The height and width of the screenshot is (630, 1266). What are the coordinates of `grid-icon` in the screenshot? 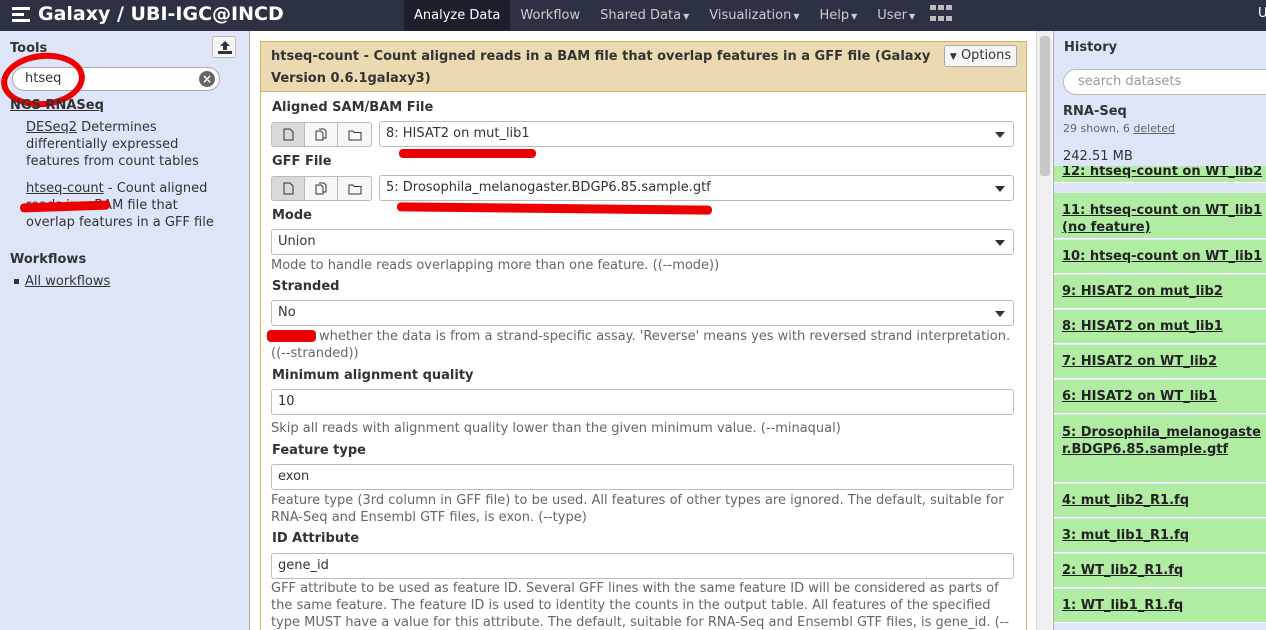 It's located at (941, 15).